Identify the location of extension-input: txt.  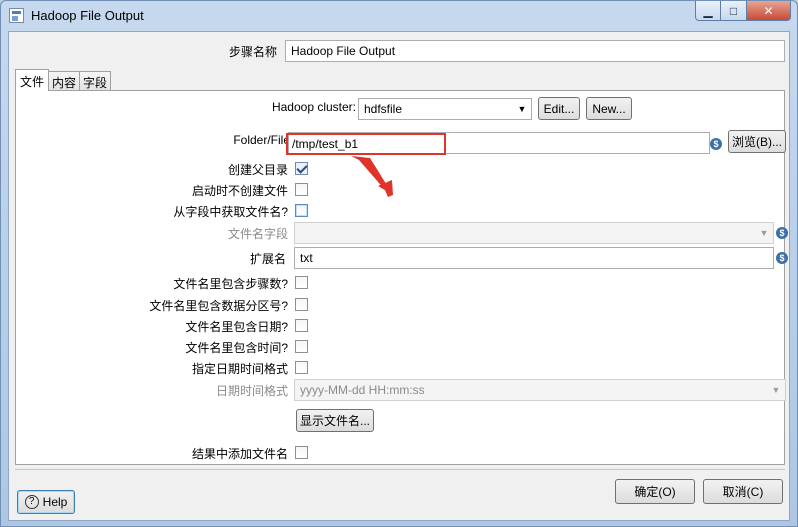
(534, 258).